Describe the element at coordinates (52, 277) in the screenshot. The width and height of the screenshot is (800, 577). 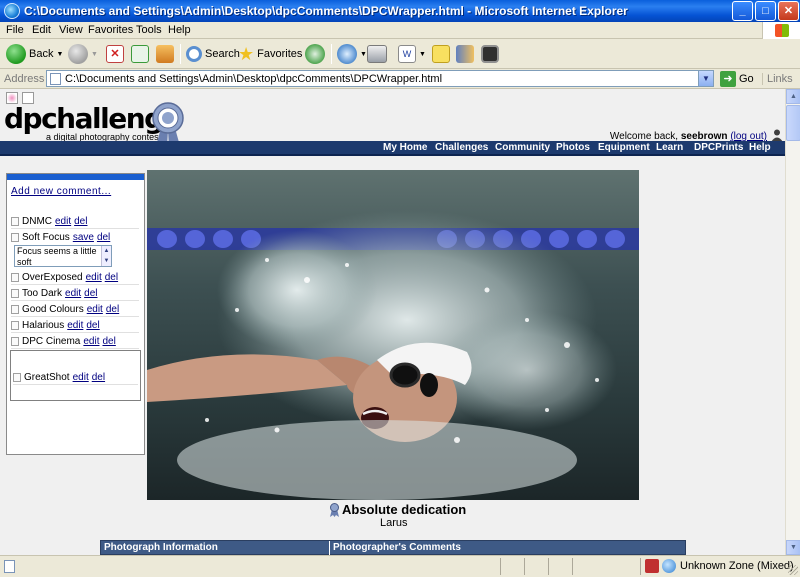
I see `comment-name: OverExposed` at that location.